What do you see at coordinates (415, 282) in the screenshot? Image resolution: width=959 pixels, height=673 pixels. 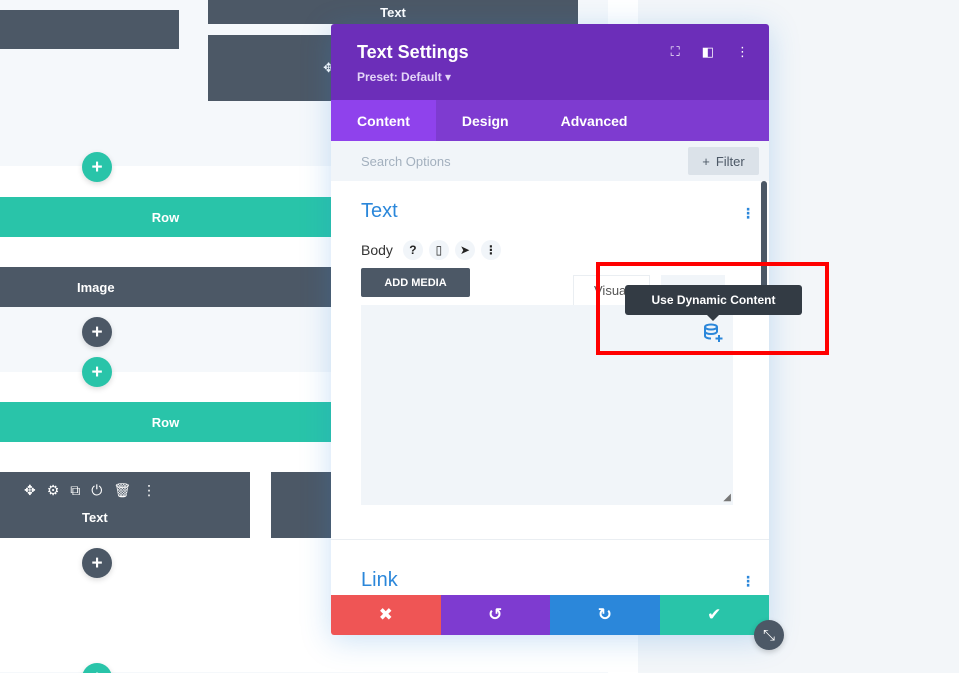 I see `add-media-button: ADD MEDIA` at bounding box center [415, 282].